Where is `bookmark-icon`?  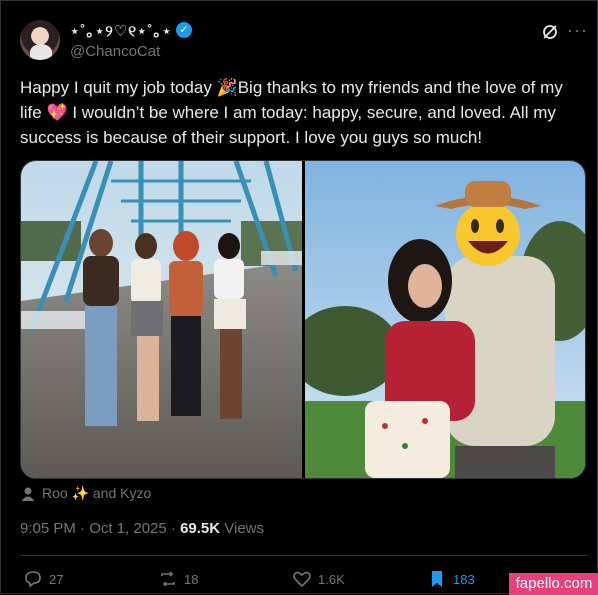 bookmark-icon is located at coordinates (437, 579).